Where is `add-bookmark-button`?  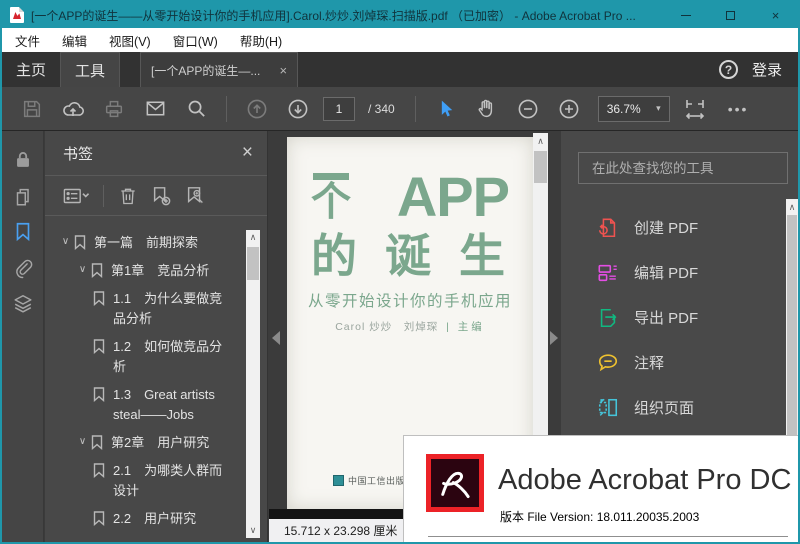 add-bookmark-button is located at coordinates (161, 196).